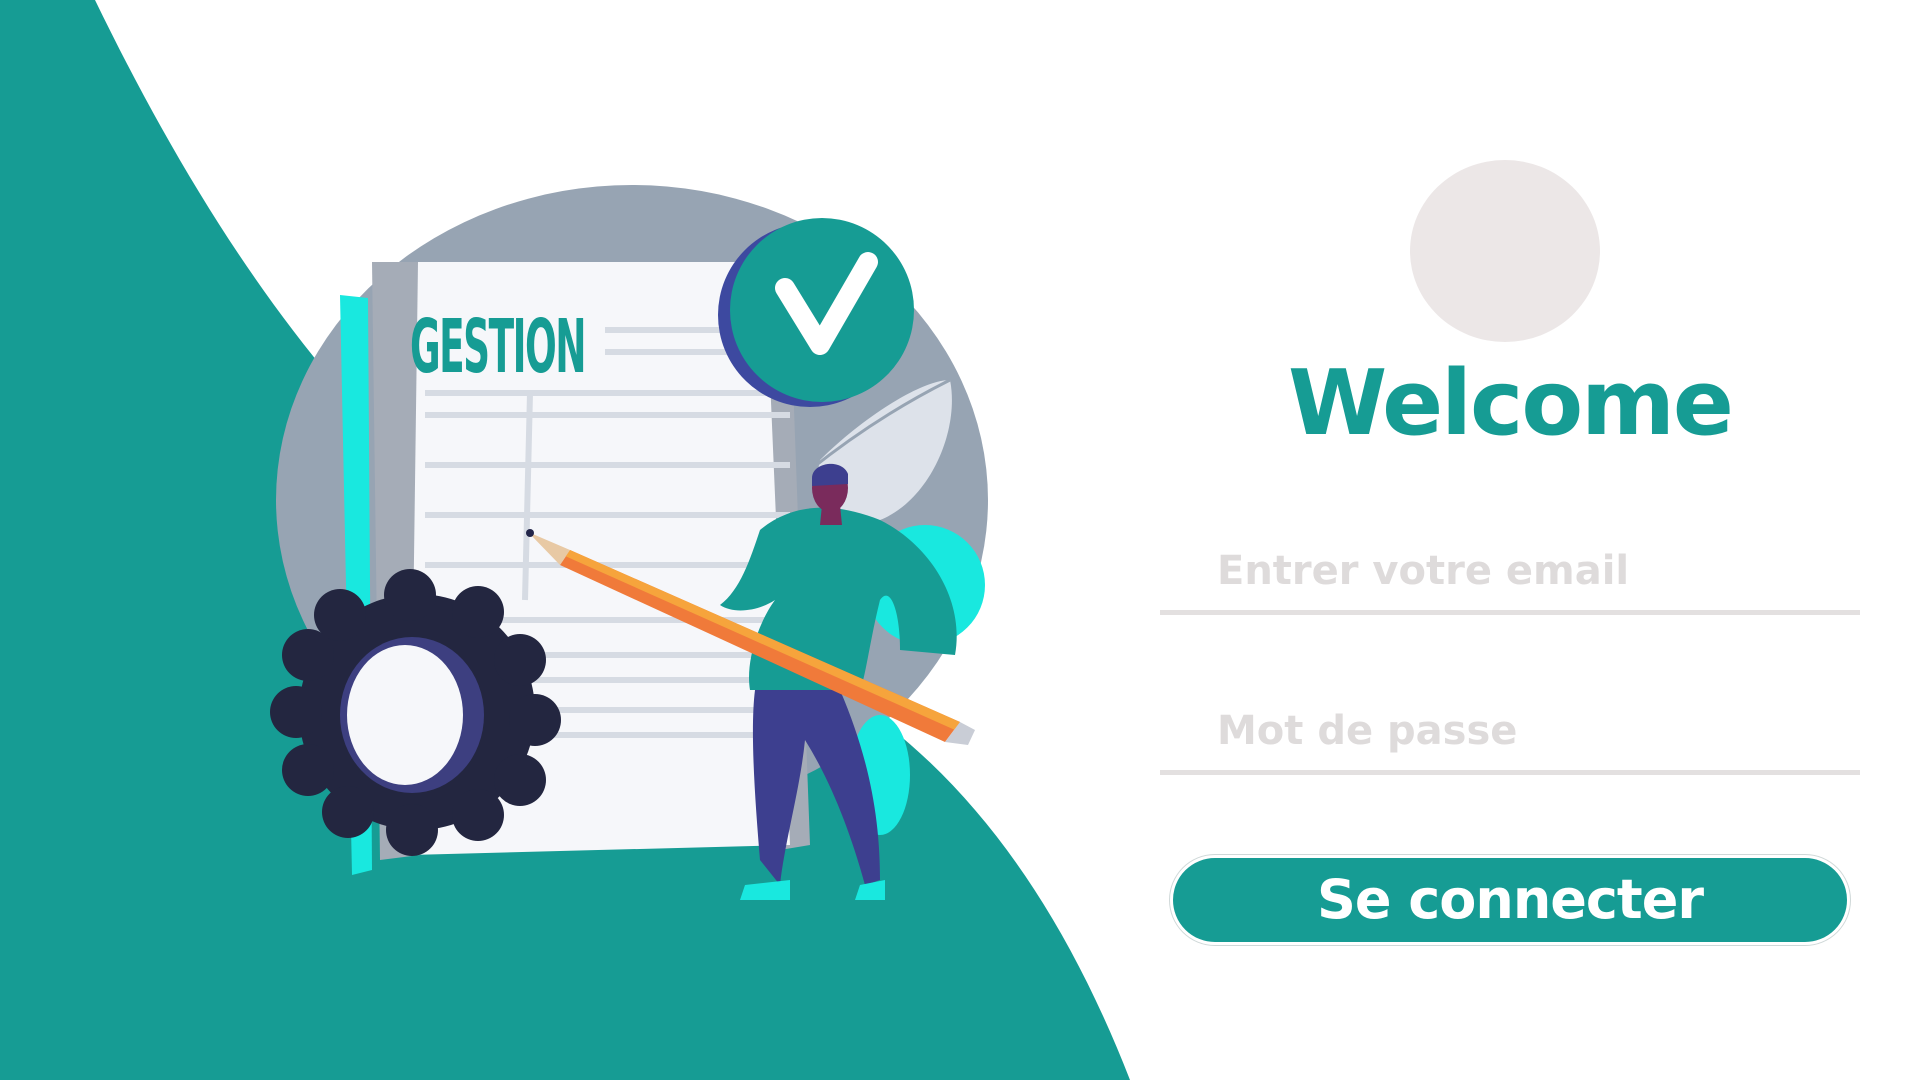 Image resolution: width=1920 pixels, height=1080 pixels. Describe the element at coordinates (1527, 731) in the screenshot. I see `password-input` at that location.